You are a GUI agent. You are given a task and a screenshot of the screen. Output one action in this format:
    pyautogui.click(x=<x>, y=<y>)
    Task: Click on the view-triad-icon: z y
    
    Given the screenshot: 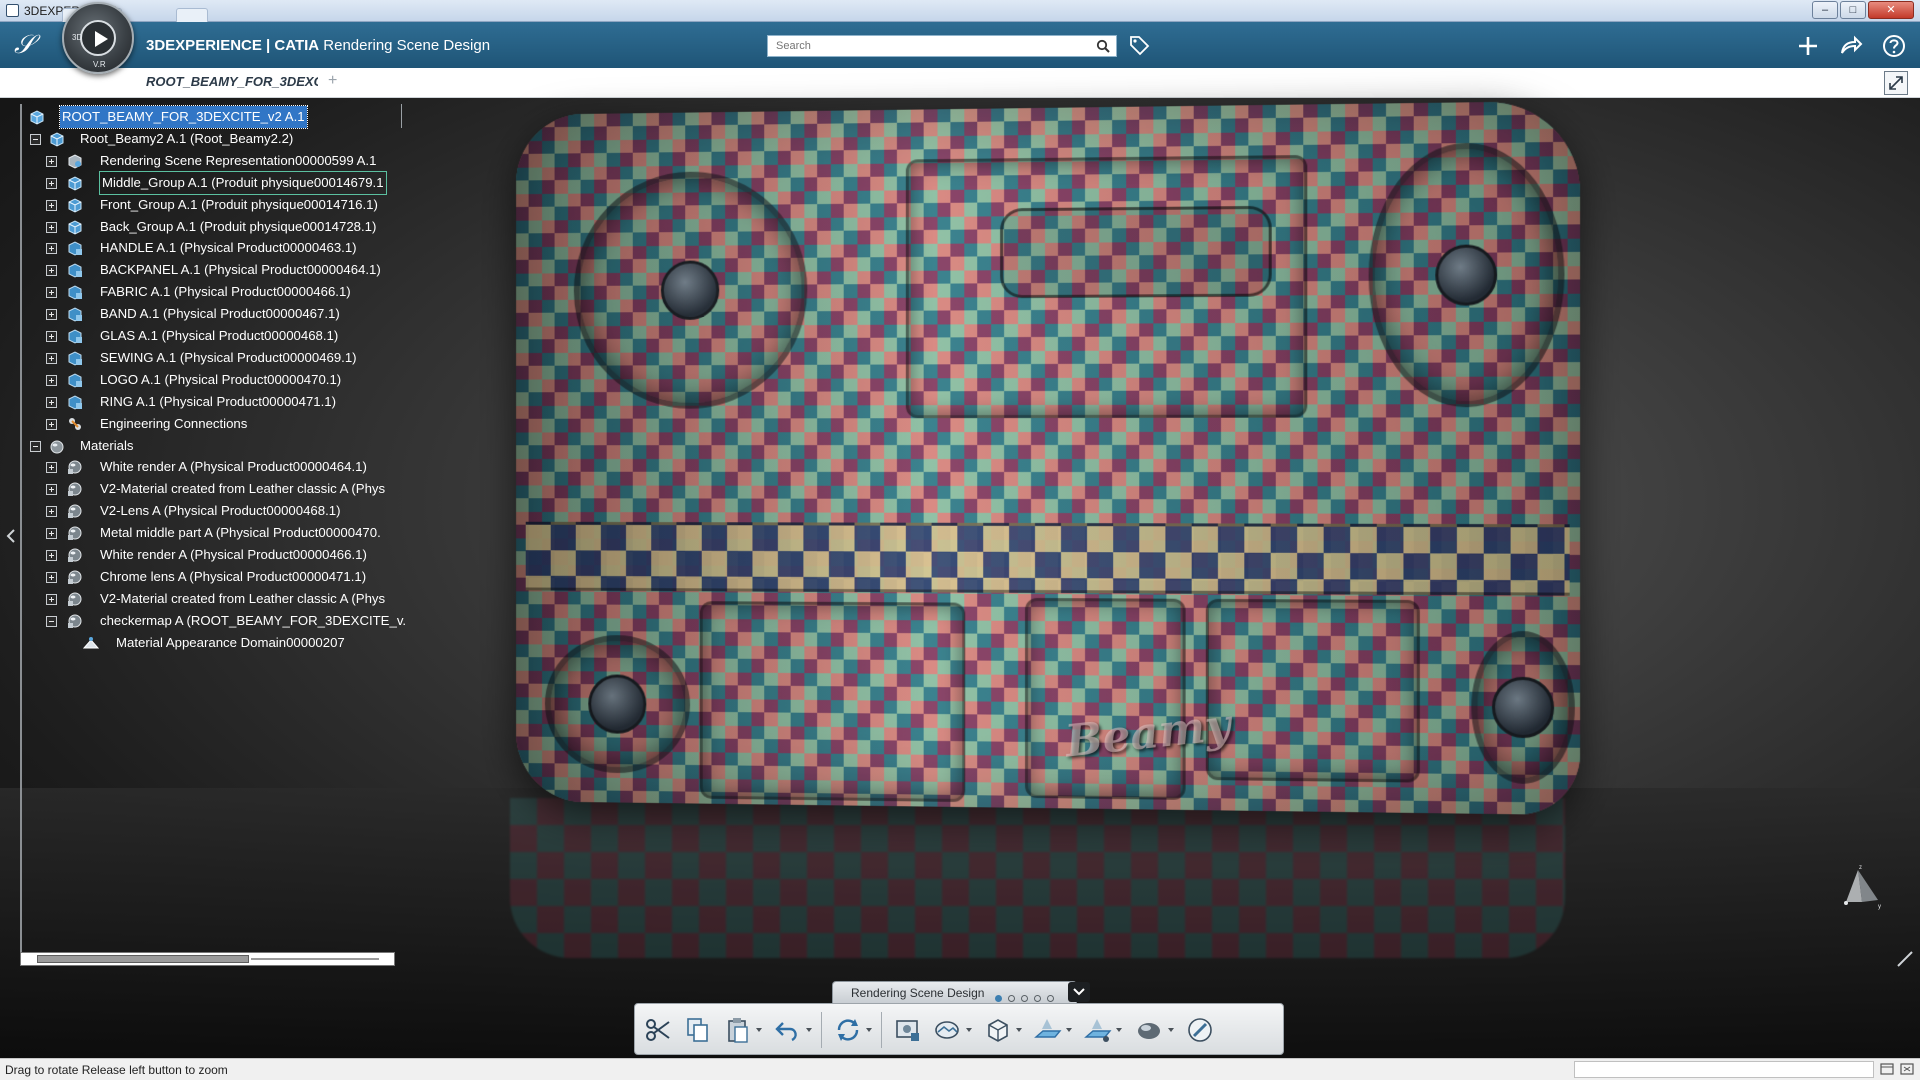 What is the action you would take?
    pyautogui.click(x=1860, y=887)
    